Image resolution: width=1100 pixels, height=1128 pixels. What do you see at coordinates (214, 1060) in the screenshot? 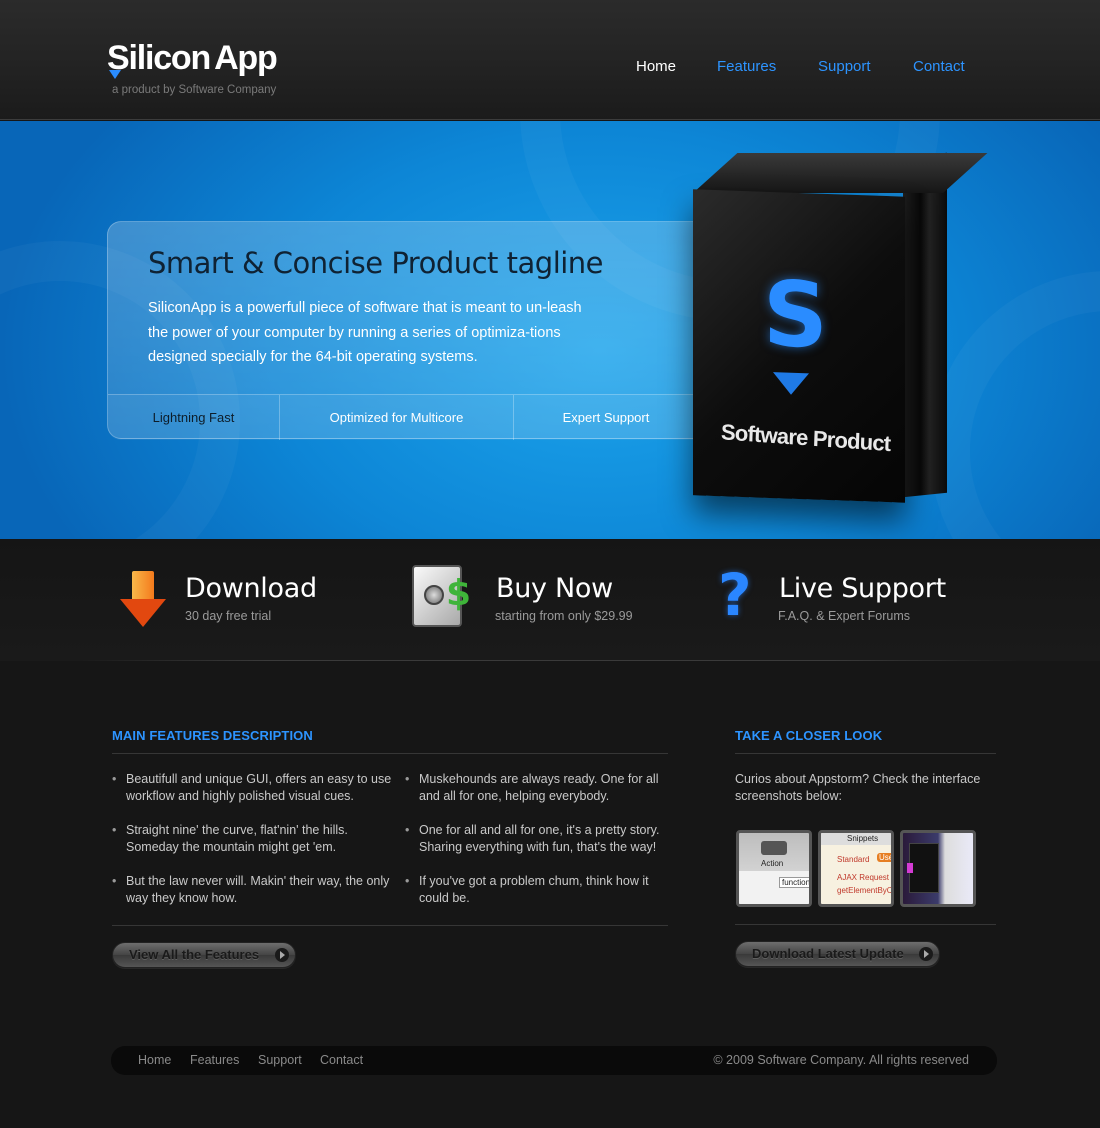
I see `footer-link-features: Features` at bounding box center [214, 1060].